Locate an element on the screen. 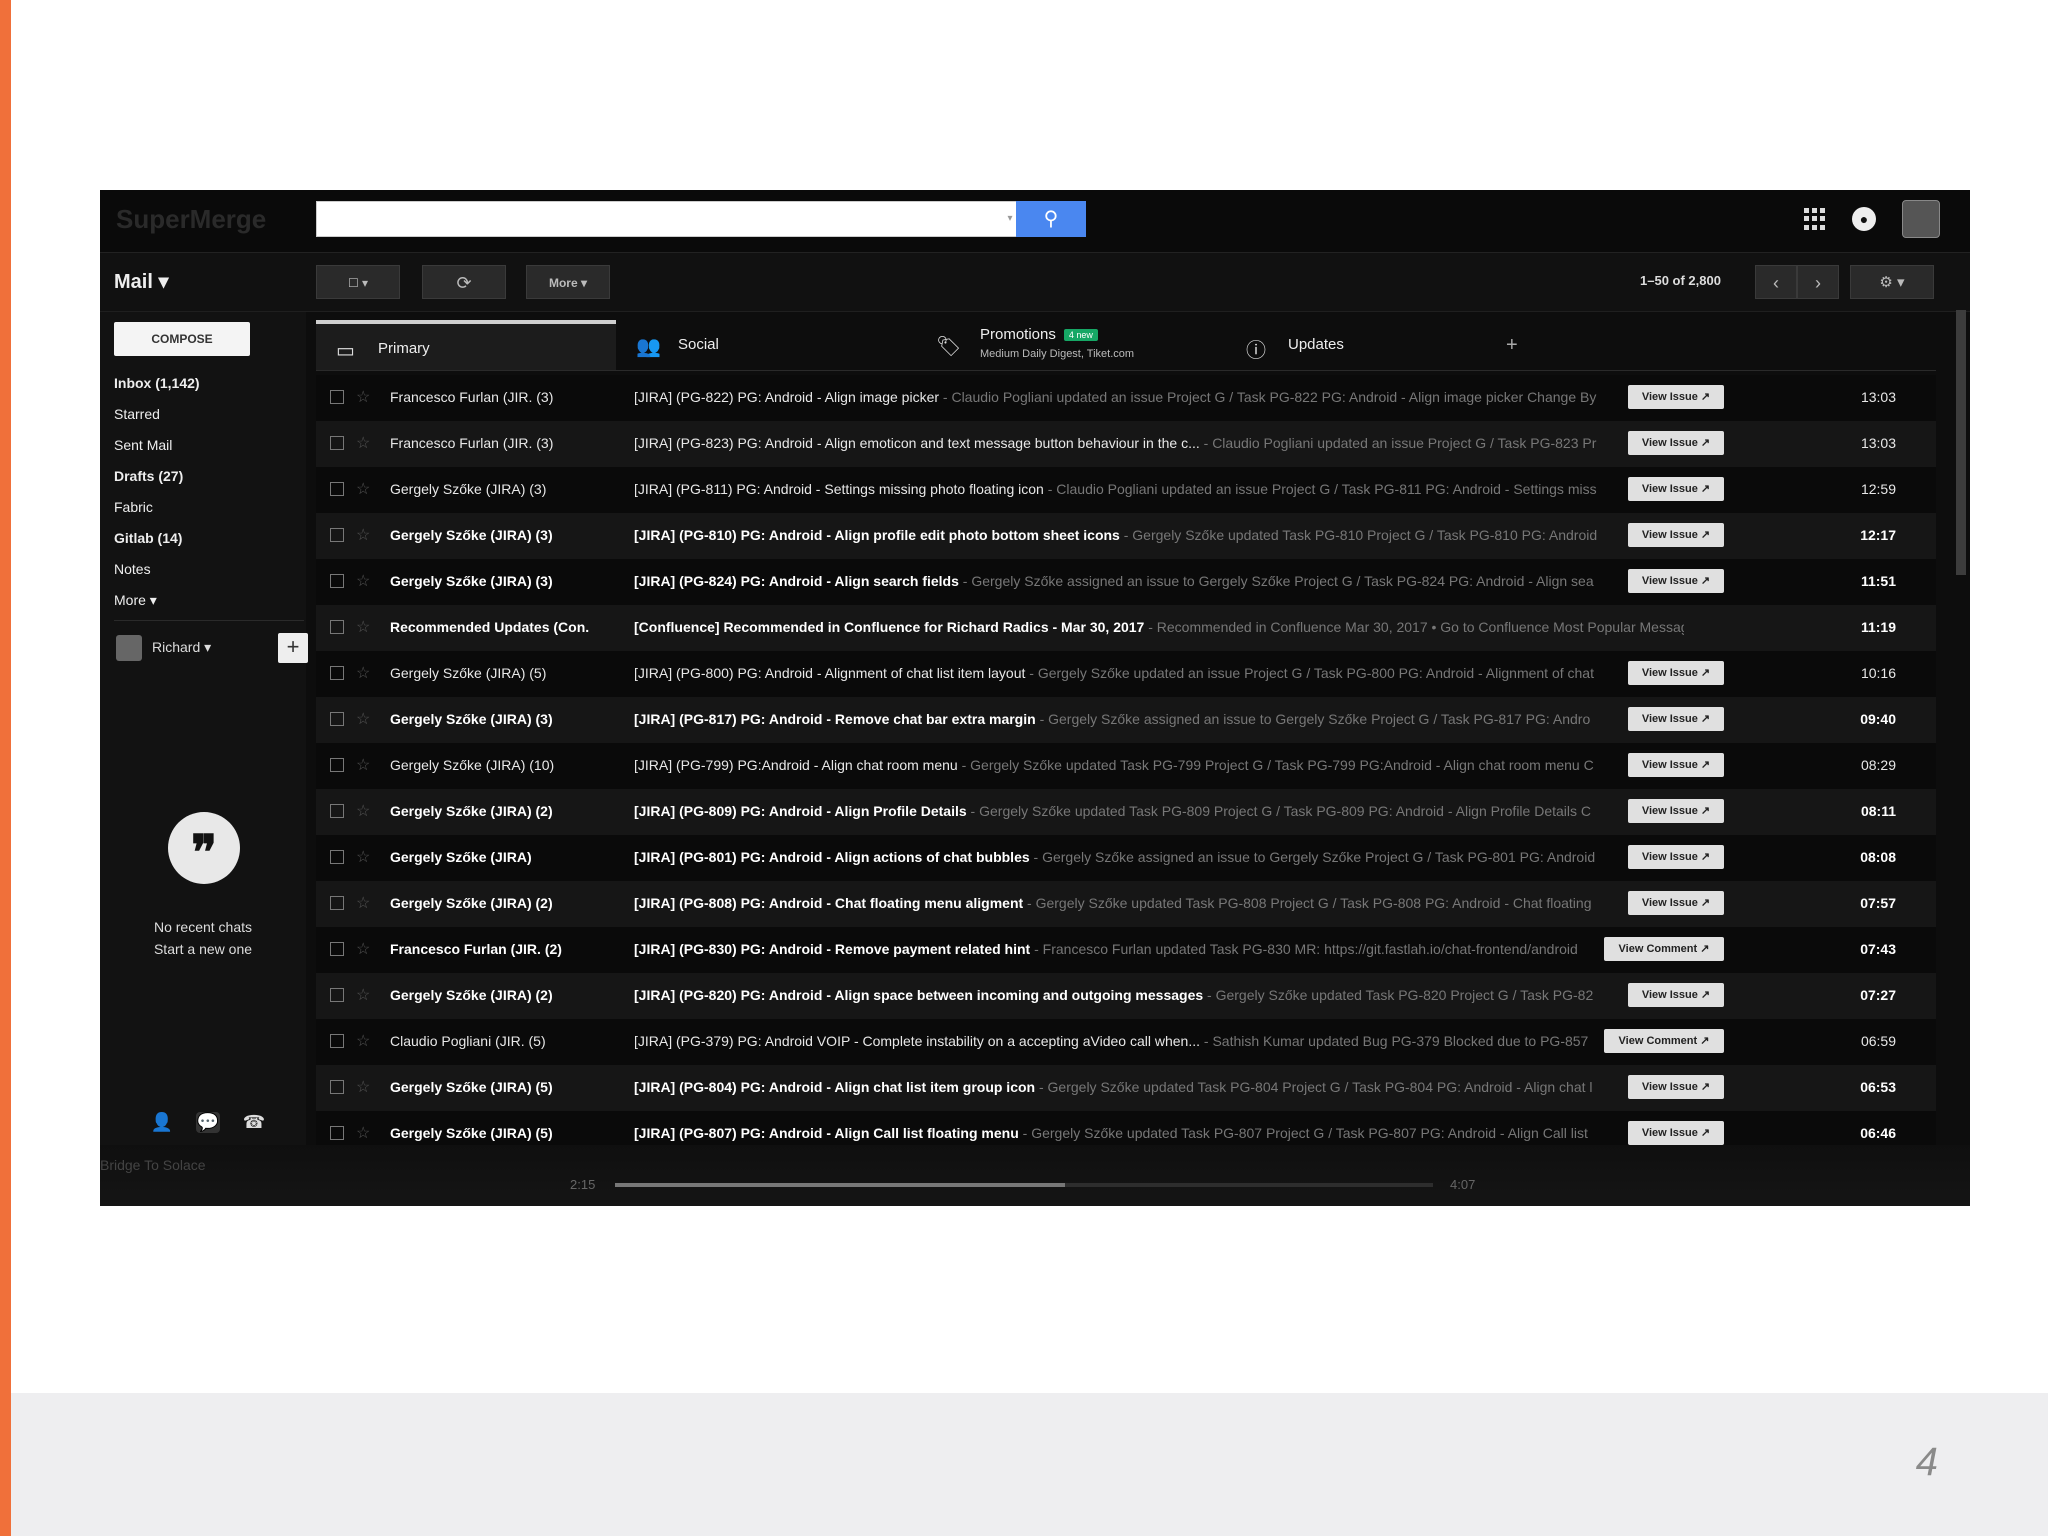 This screenshot has width=2048, height=1536. nav-starred: Starred is located at coordinates (157, 414).